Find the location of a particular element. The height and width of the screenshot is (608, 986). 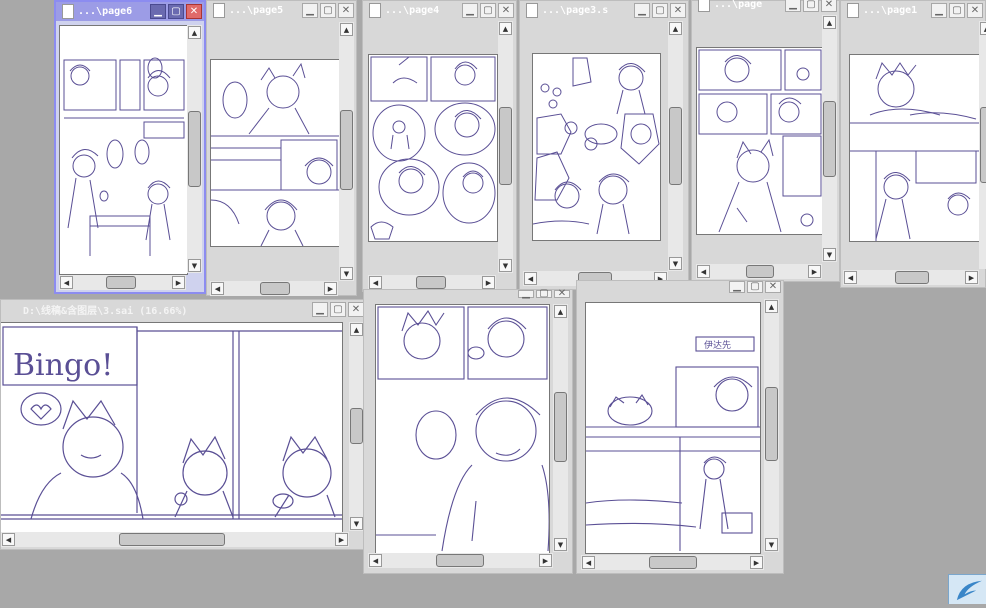

titlebar: ...\page4 ▁ ▢ ✕ is located at coordinates (439, 10).